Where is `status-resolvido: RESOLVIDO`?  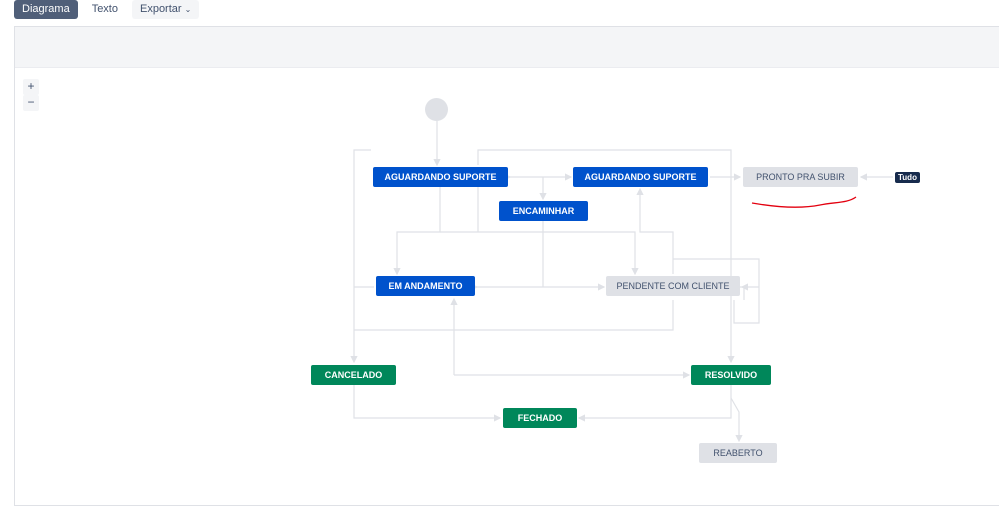
status-resolvido: RESOLVIDO is located at coordinates (731, 375).